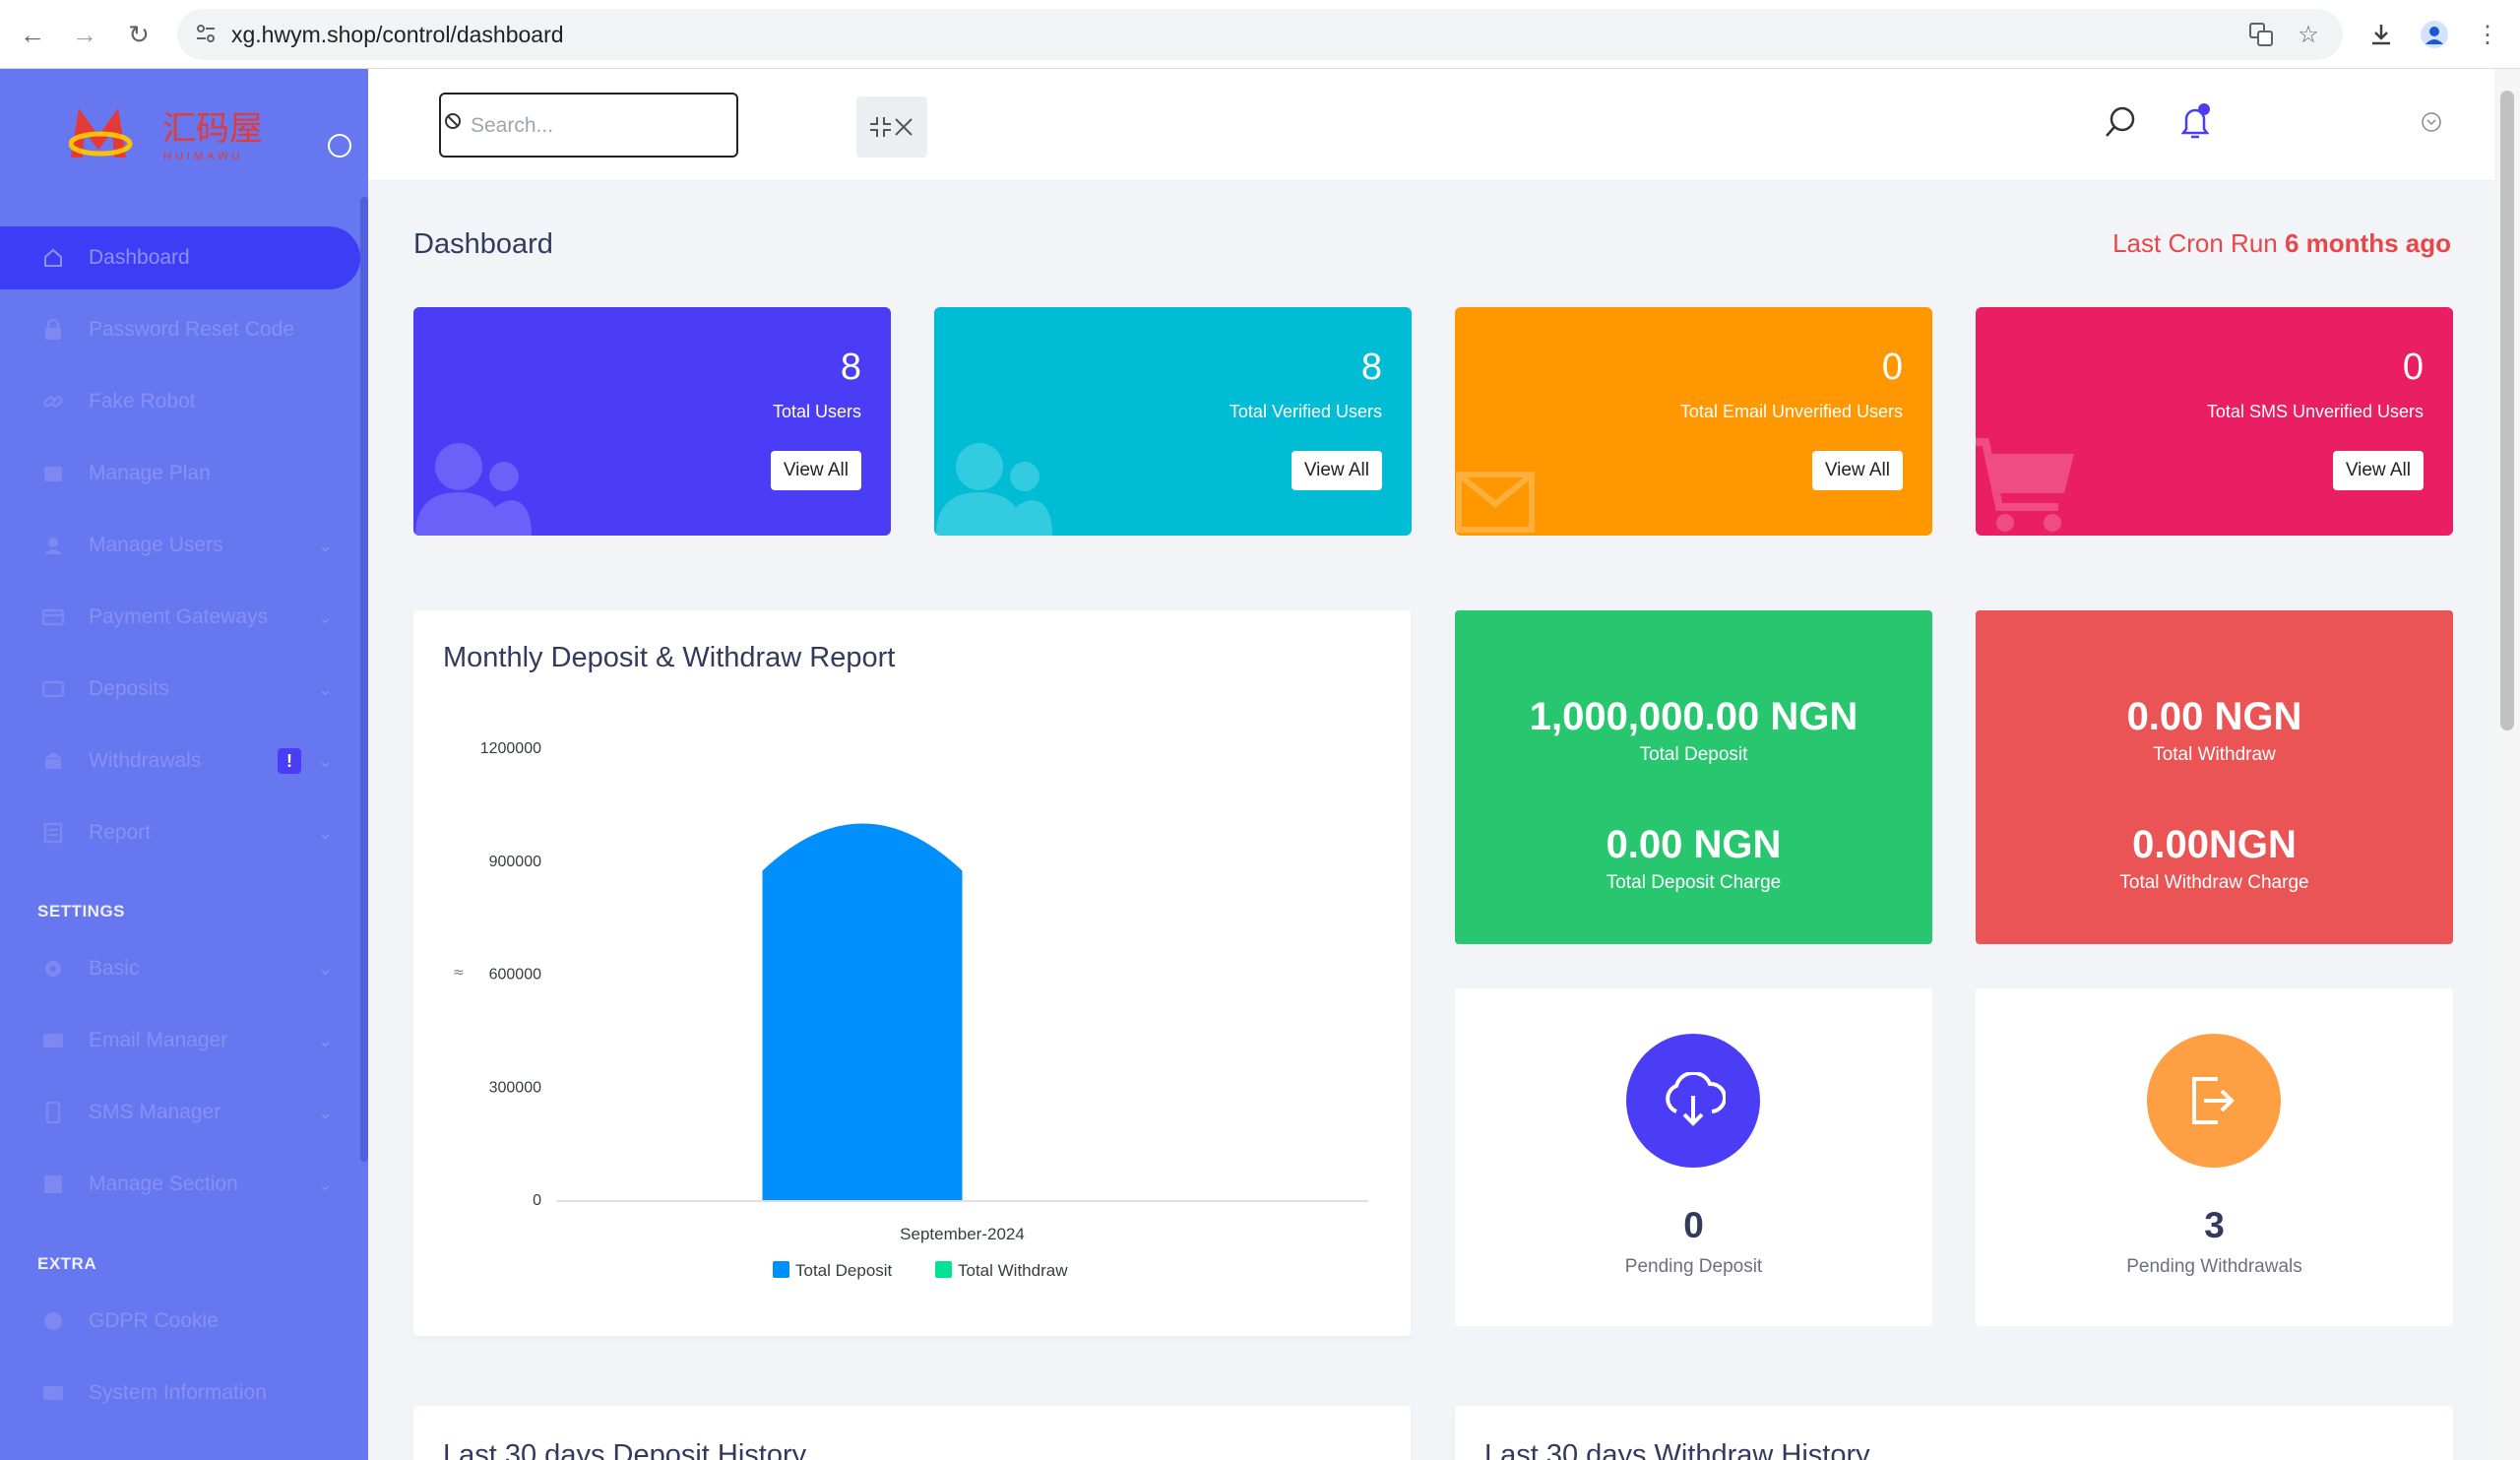  What do you see at coordinates (397, 34) in the screenshot?
I see `url-text: xg.hwym.shop/control/dashboard` at bounding box center [397, 34].